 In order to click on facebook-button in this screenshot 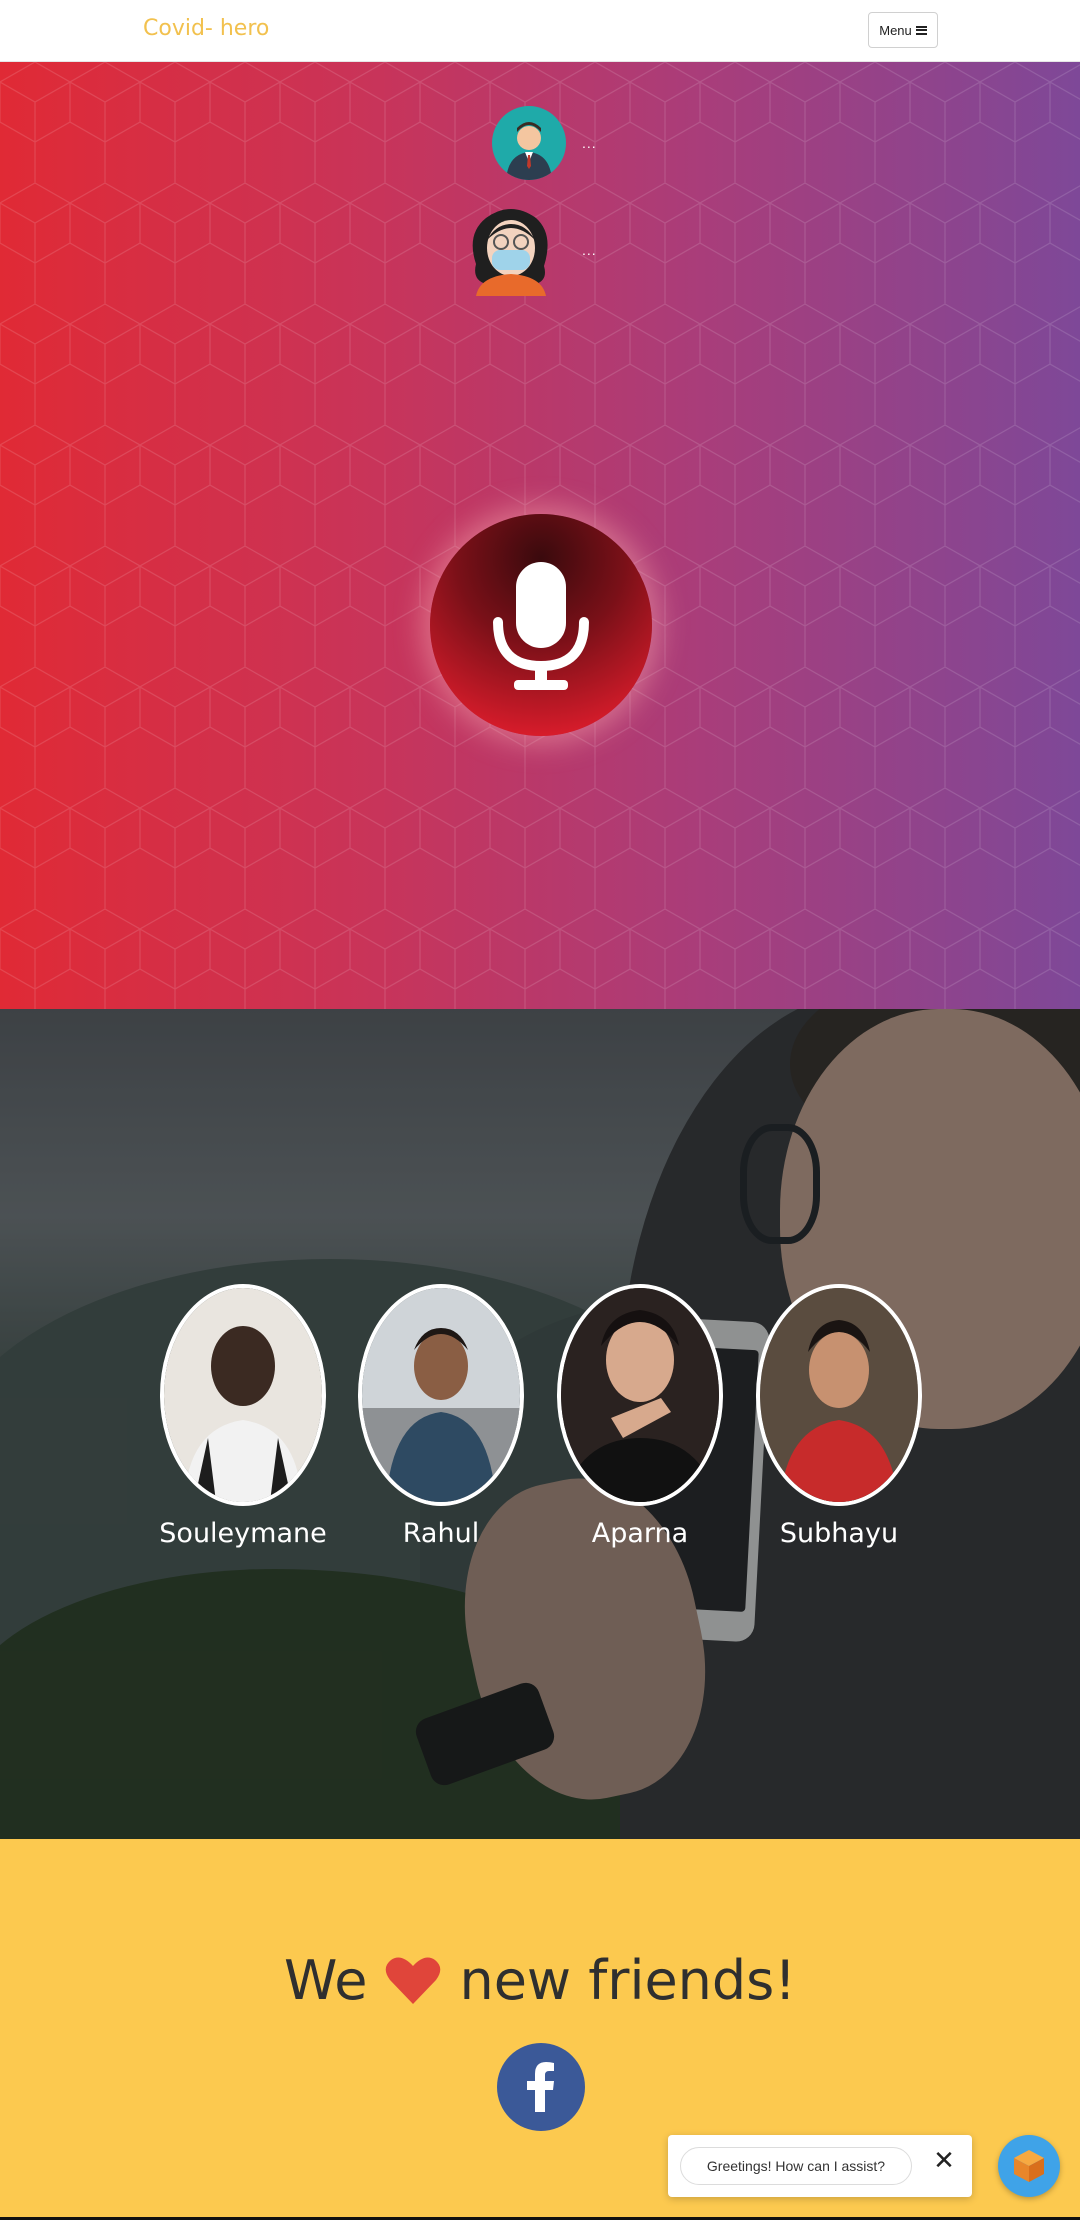, I will do `click(541, 2087)`.